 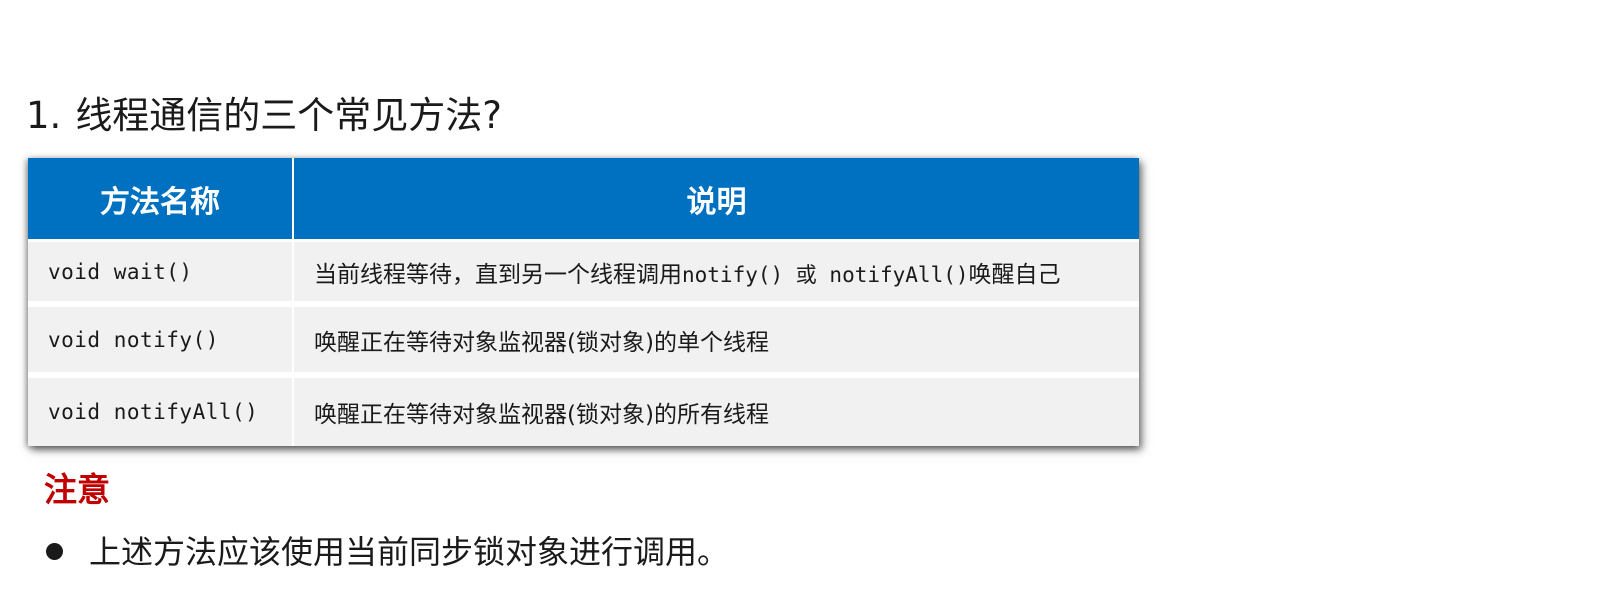 I want to click on page-heading: 1. 线程通信的三个常见方法?, so click(x=264, y=116).